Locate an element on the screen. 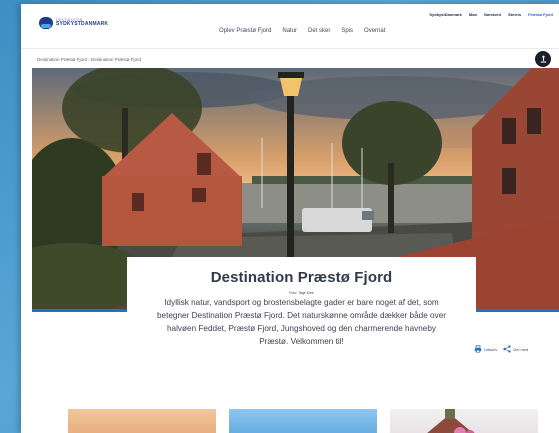 This screenshot has width=559, height=433. nav-item-spis: Spis is located at coordinates (347, 31).